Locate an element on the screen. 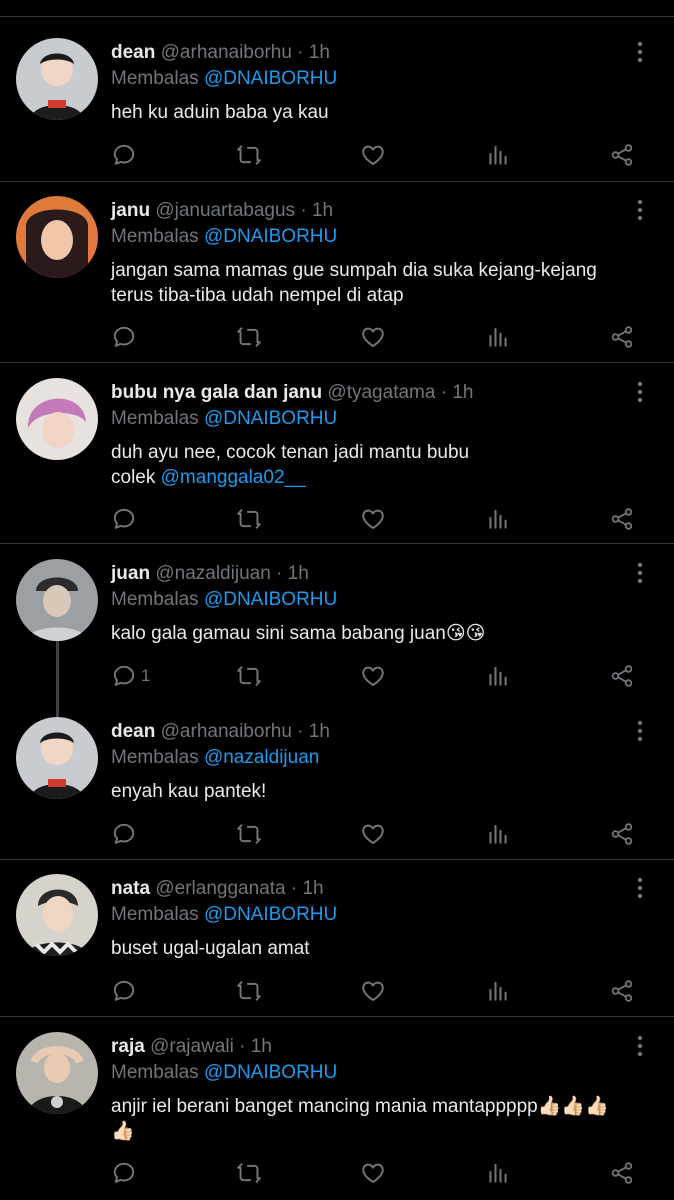 This screenshot has height=1200, width=674. mention-link: @manggala02__ is located at coordinates (233, 477).